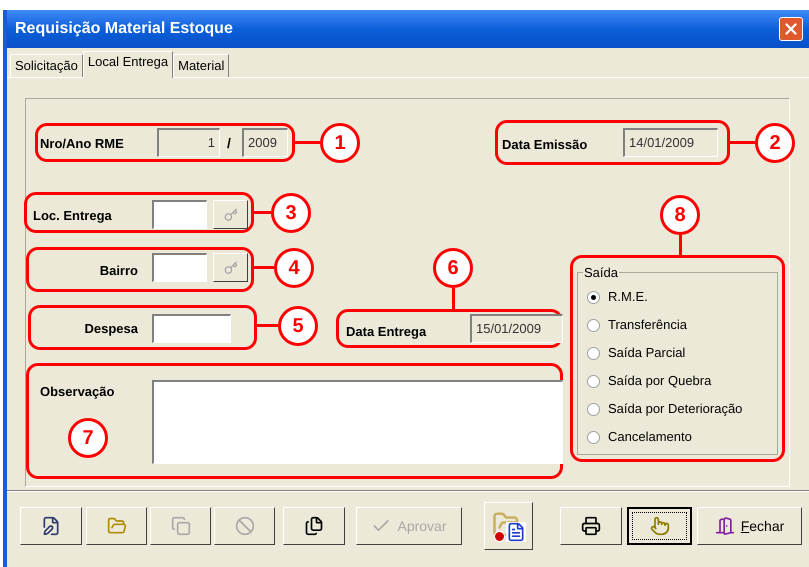  What do you see at coordinates (298, 326) in the screenshot?
I see `callout-number: 5` at bounding box center [298, 326].